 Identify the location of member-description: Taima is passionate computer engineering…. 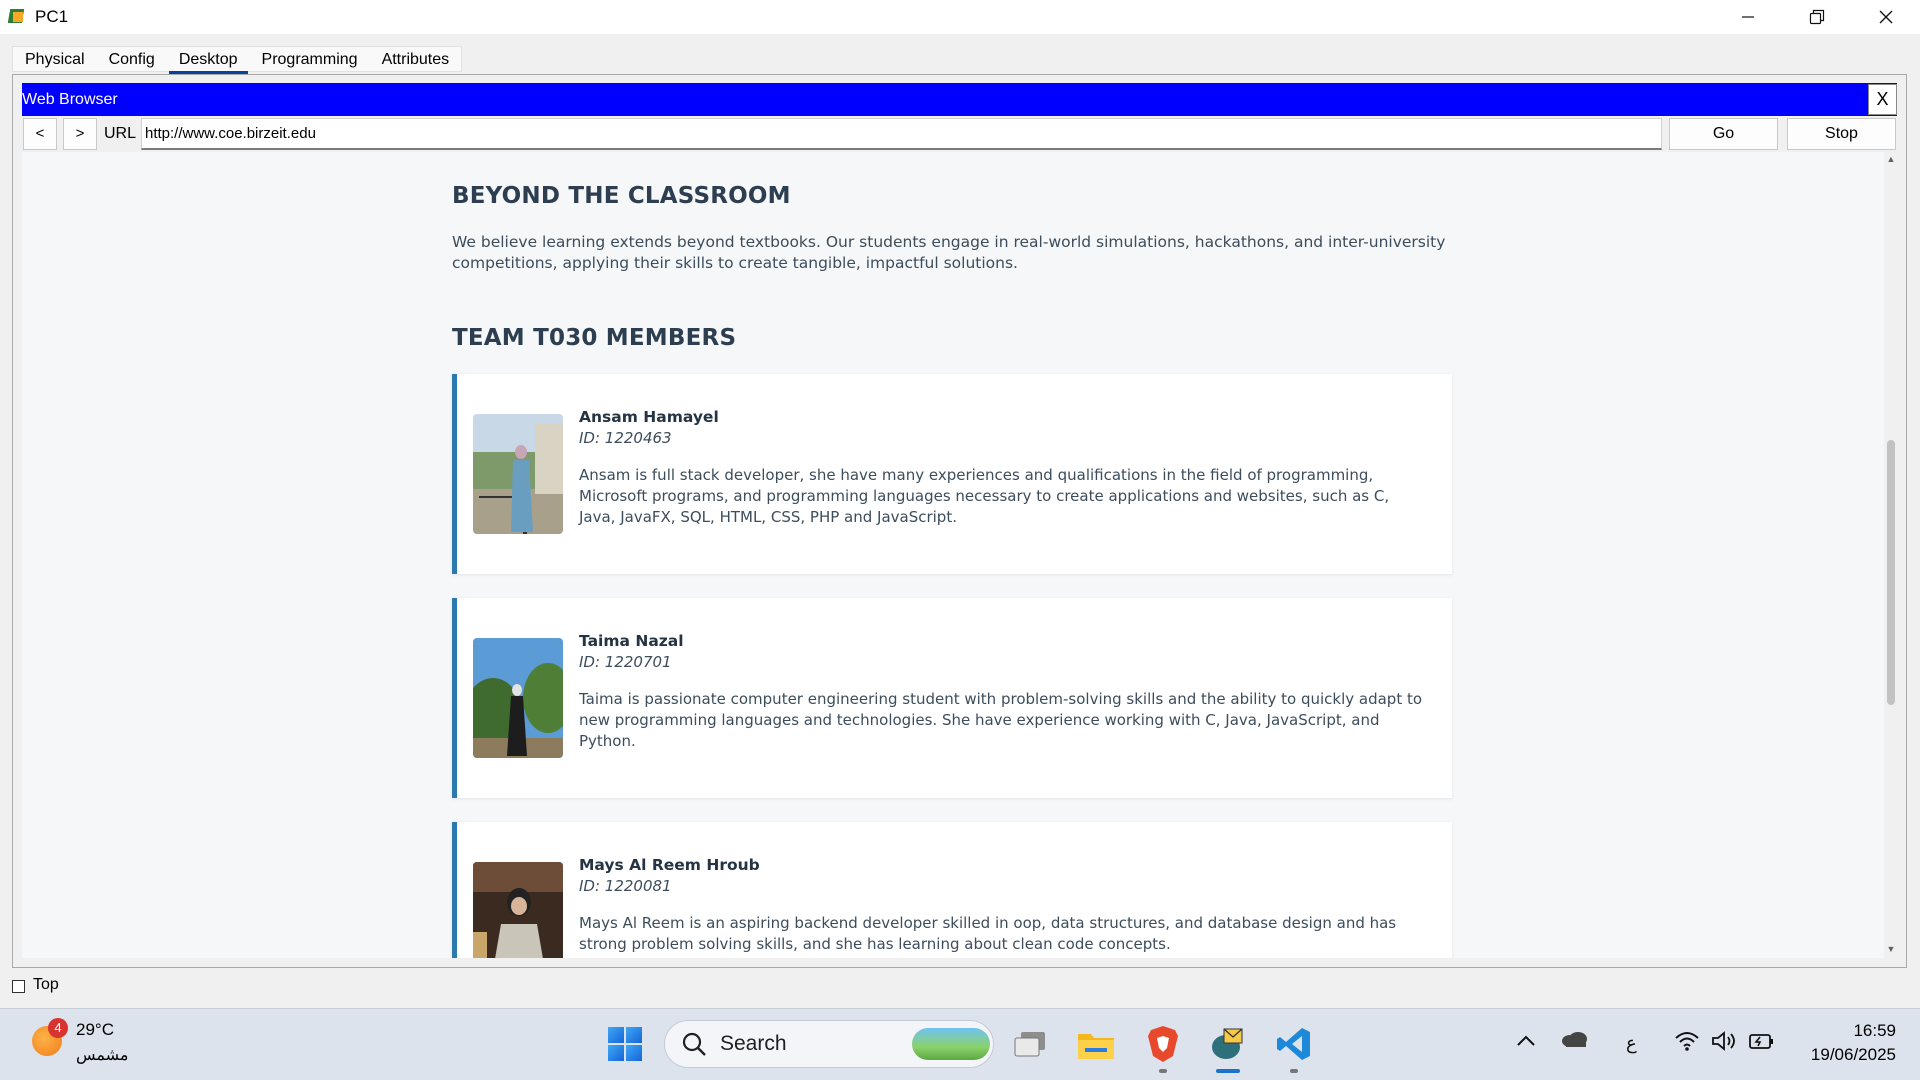
(1001, 720).